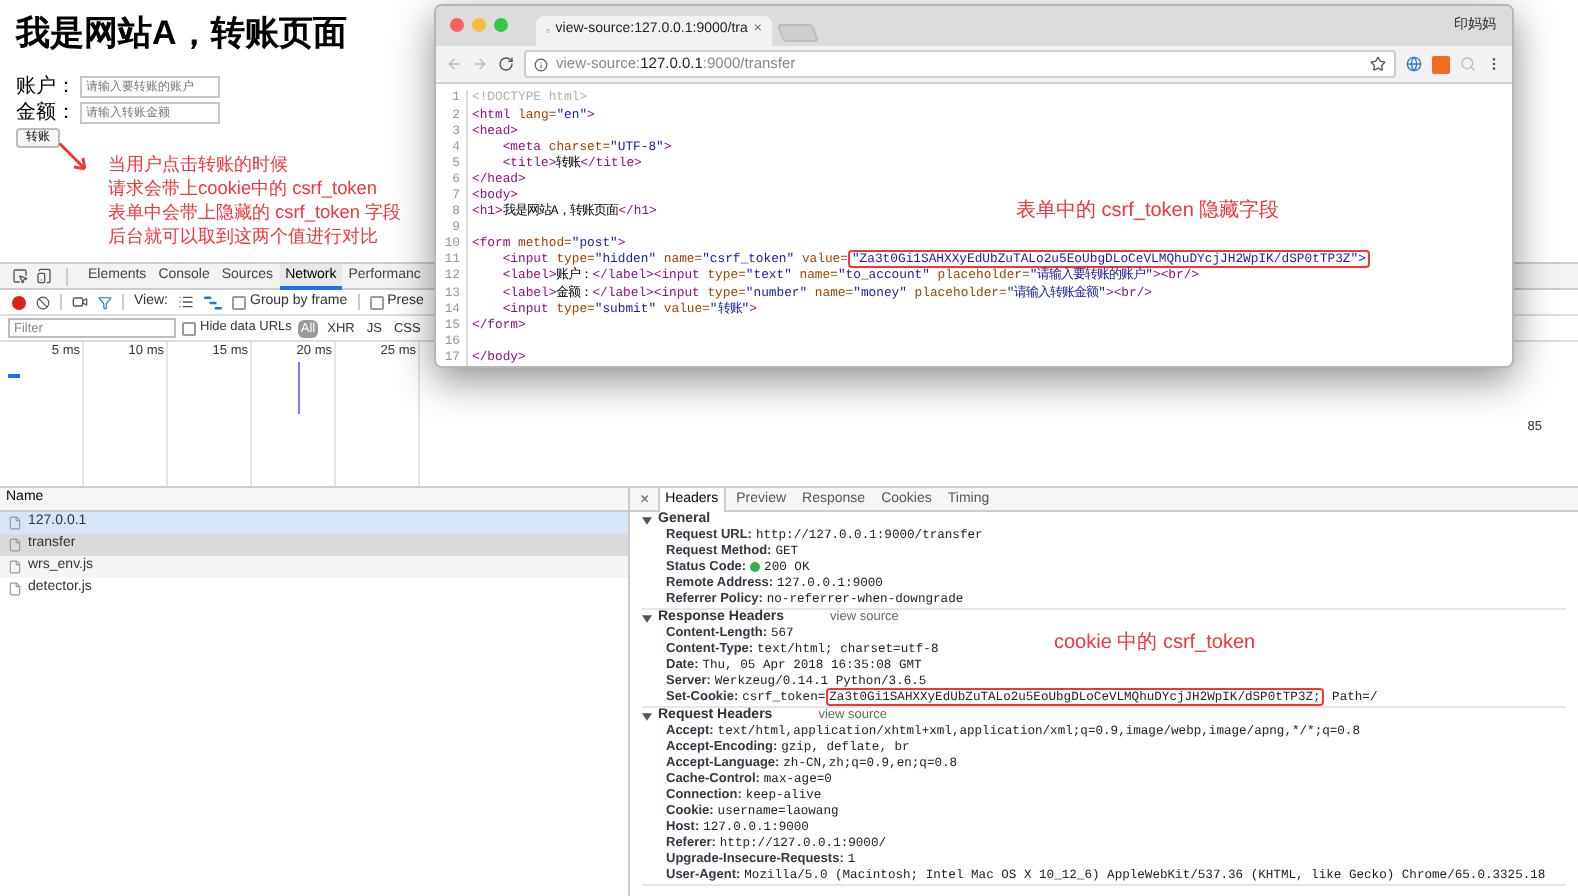 The height and width of the screenshot is (896, 1578). Describe the element at coordinates (1148, 212) in the screenshot. I see `annotation-text: 表单中的 csrf_token 隐藏字段` at that location.